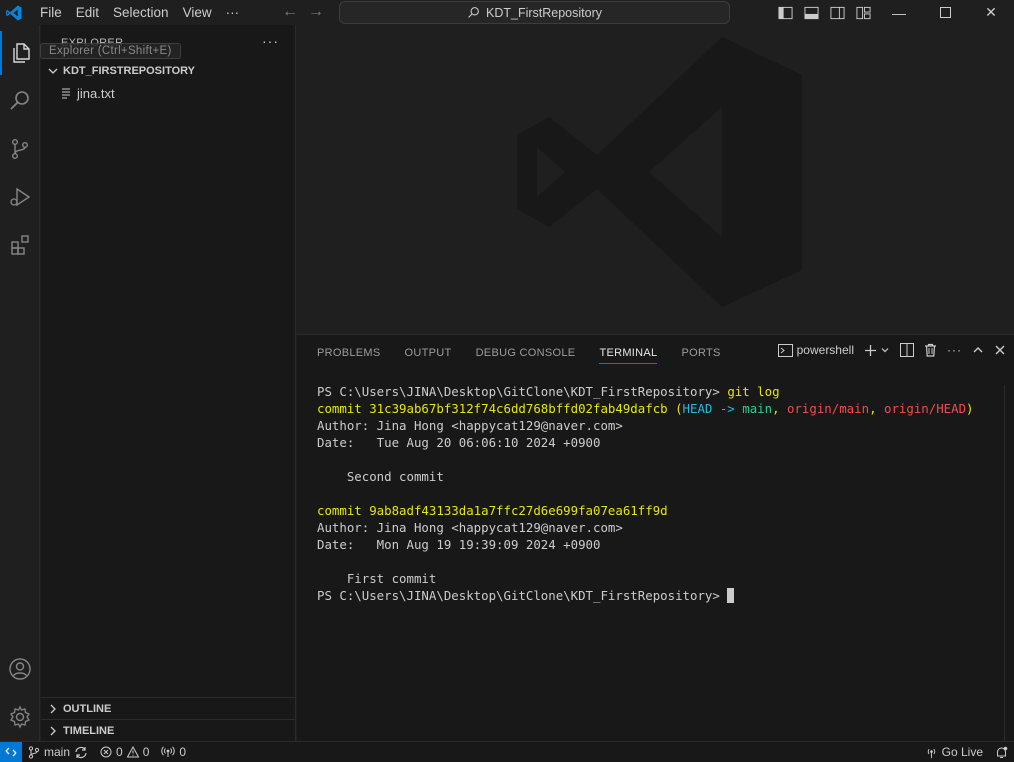 Image resolution: width=1014 pixels, height=762 pixels. I want to click on toggle-panel-icon, so click(811, 12).